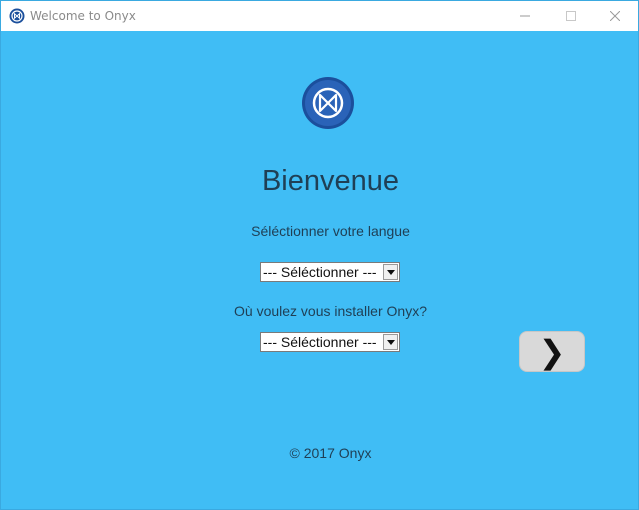 This screenshot has width=639, height=510. Describe the element at coordinates (330, 453) in the screenshot. I see `copyright-footer: © 2017 Onyx` at that location.